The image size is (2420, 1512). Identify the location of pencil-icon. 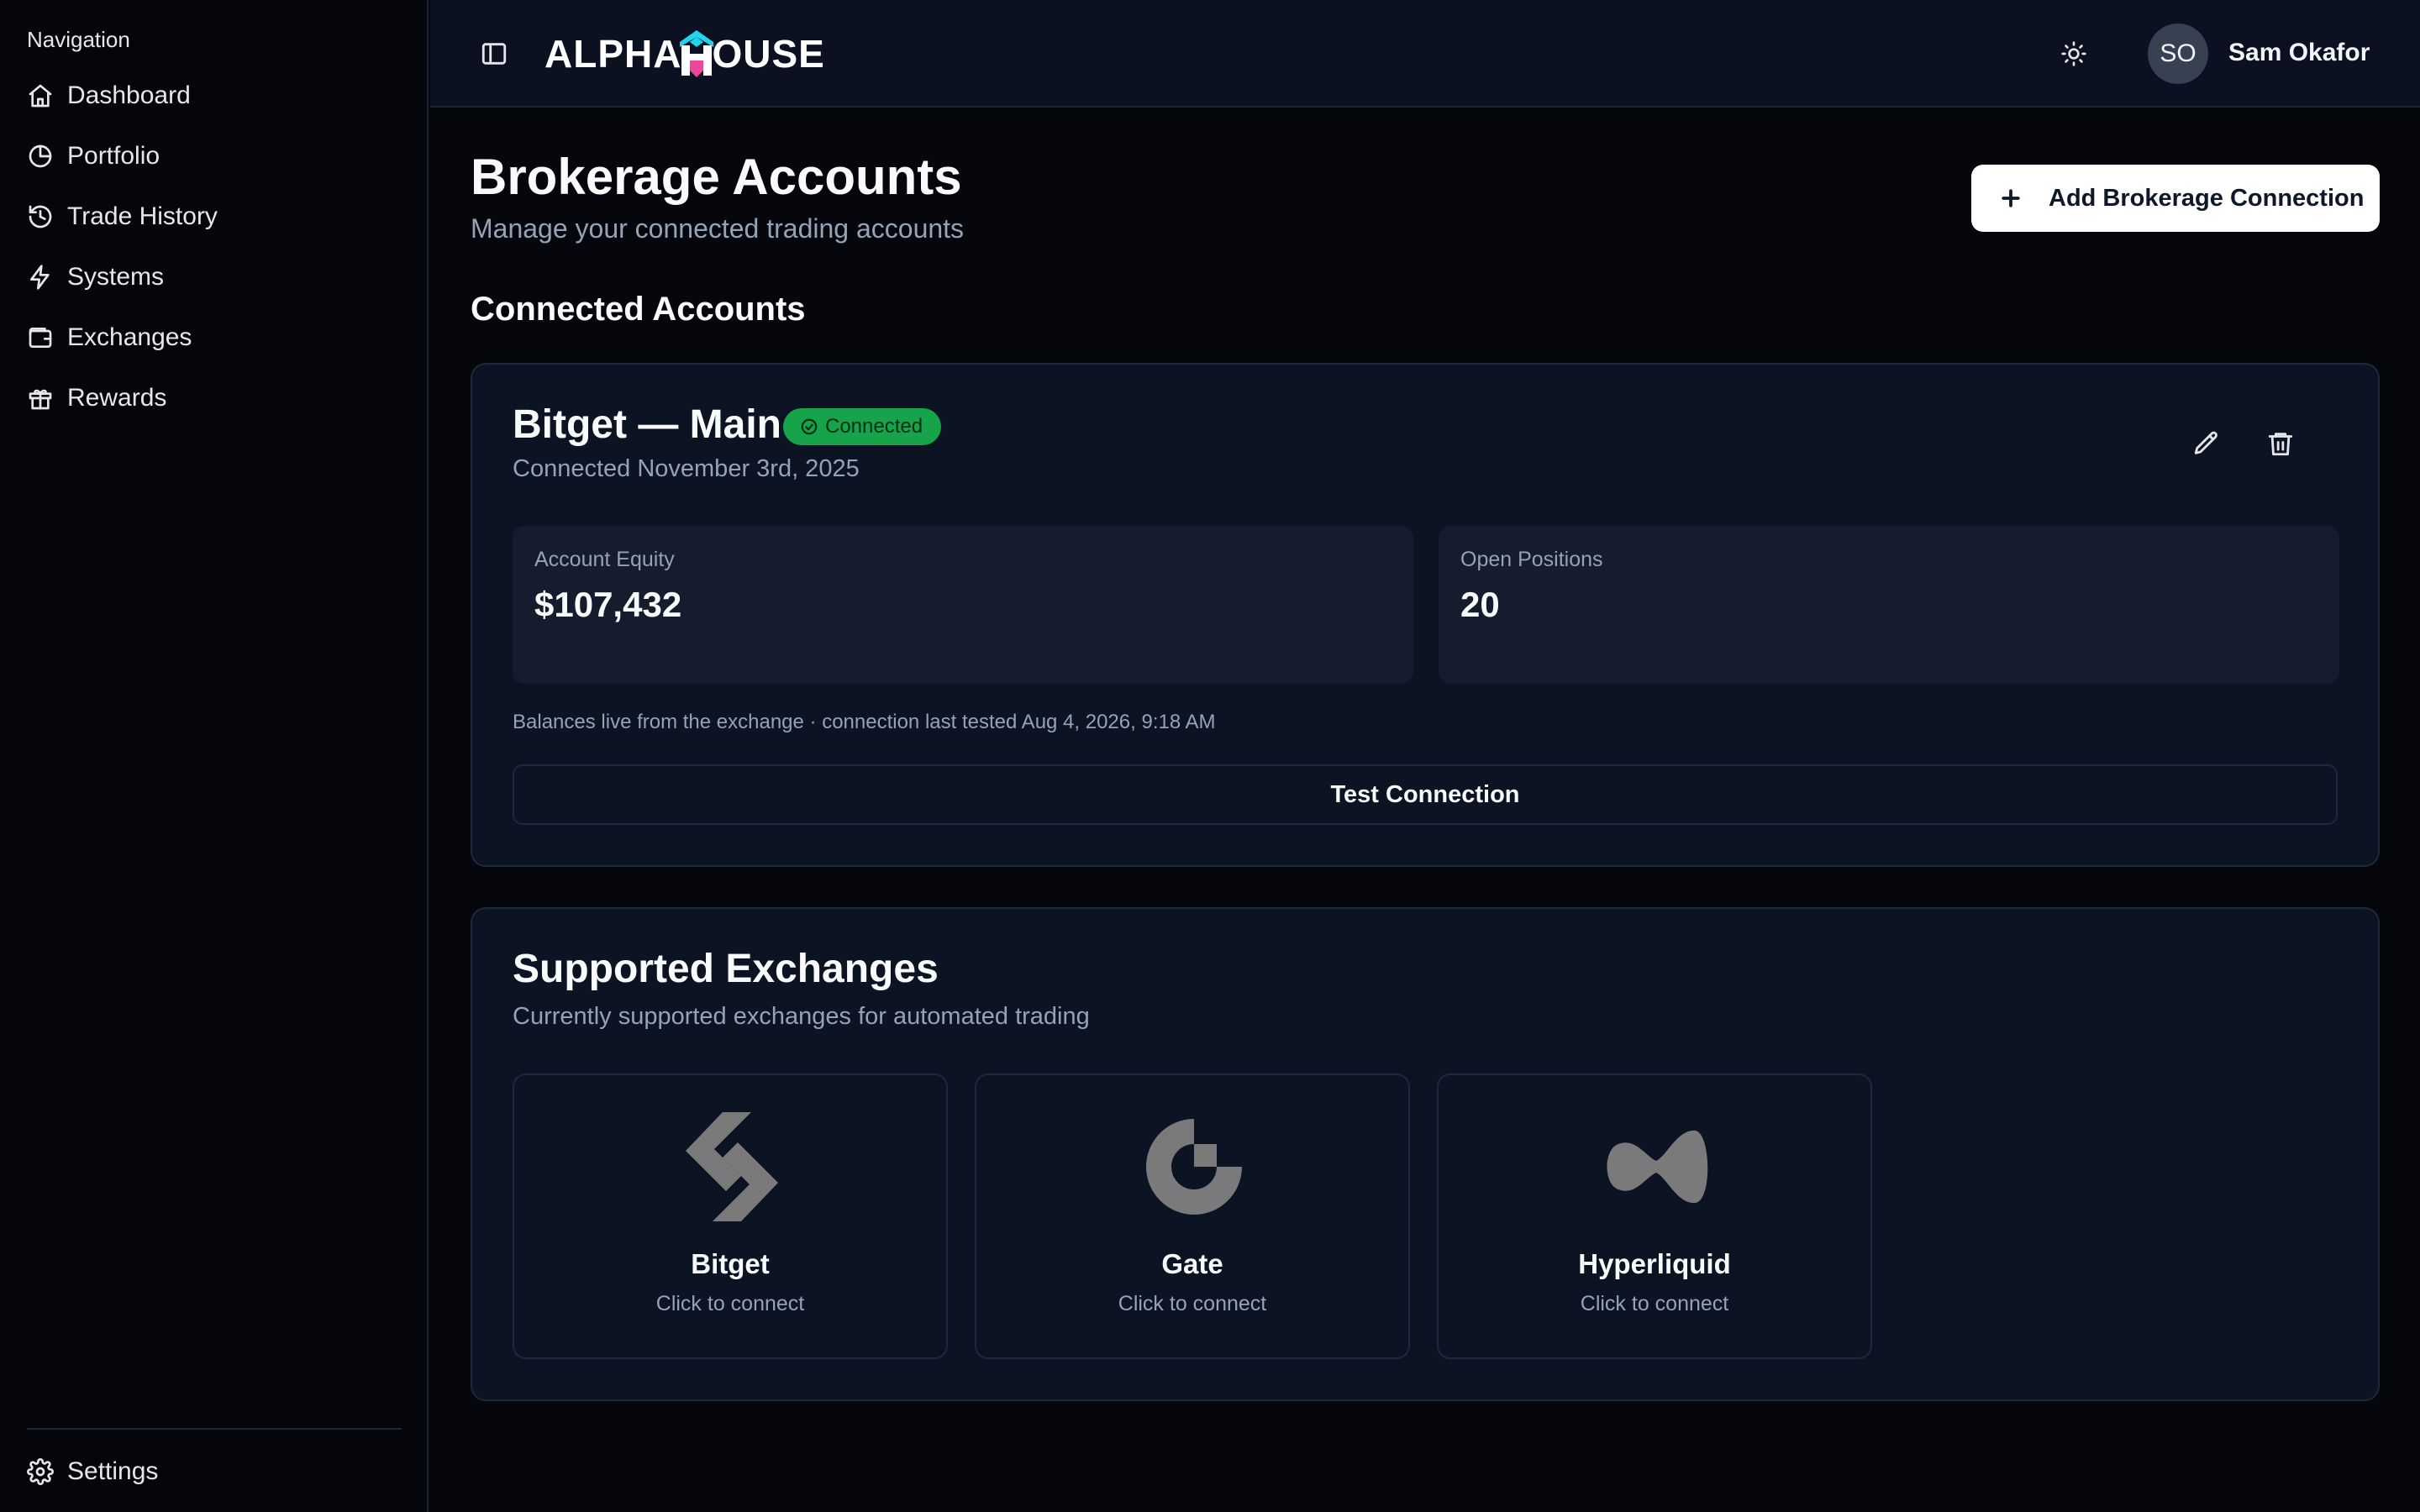
(2206, 442).